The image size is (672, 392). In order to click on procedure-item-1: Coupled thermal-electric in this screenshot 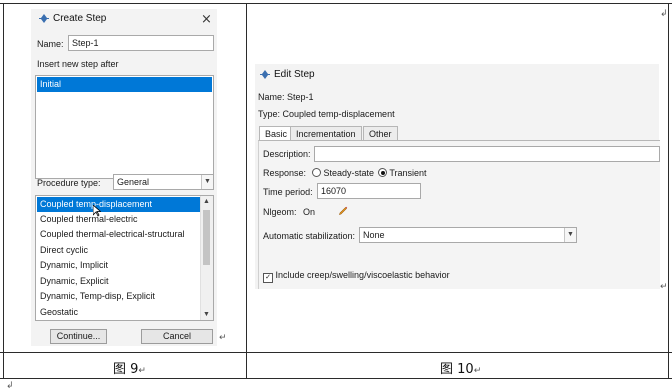, I will do `click(118, 219)`.